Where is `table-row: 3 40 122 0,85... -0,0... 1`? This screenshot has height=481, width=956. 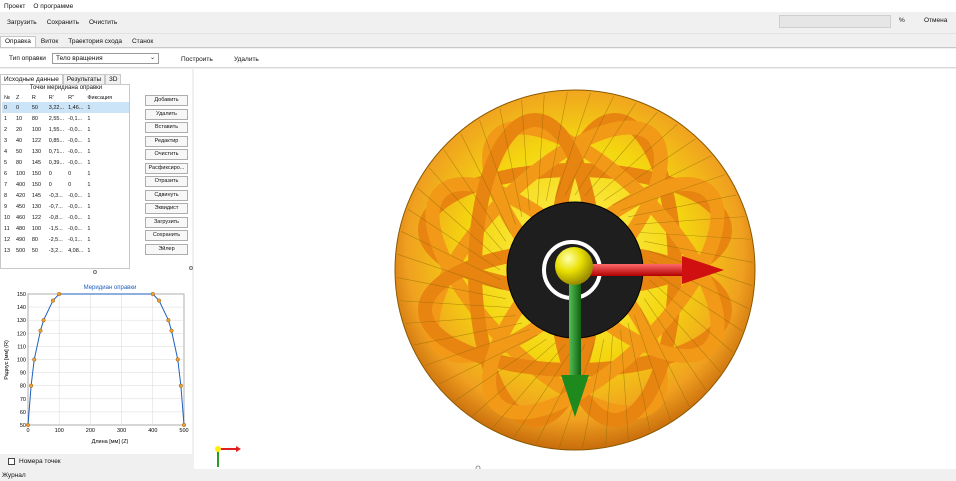
table-row: 3 40 122 0,85... -0,0... 1 is located at coordinates (65, 140).